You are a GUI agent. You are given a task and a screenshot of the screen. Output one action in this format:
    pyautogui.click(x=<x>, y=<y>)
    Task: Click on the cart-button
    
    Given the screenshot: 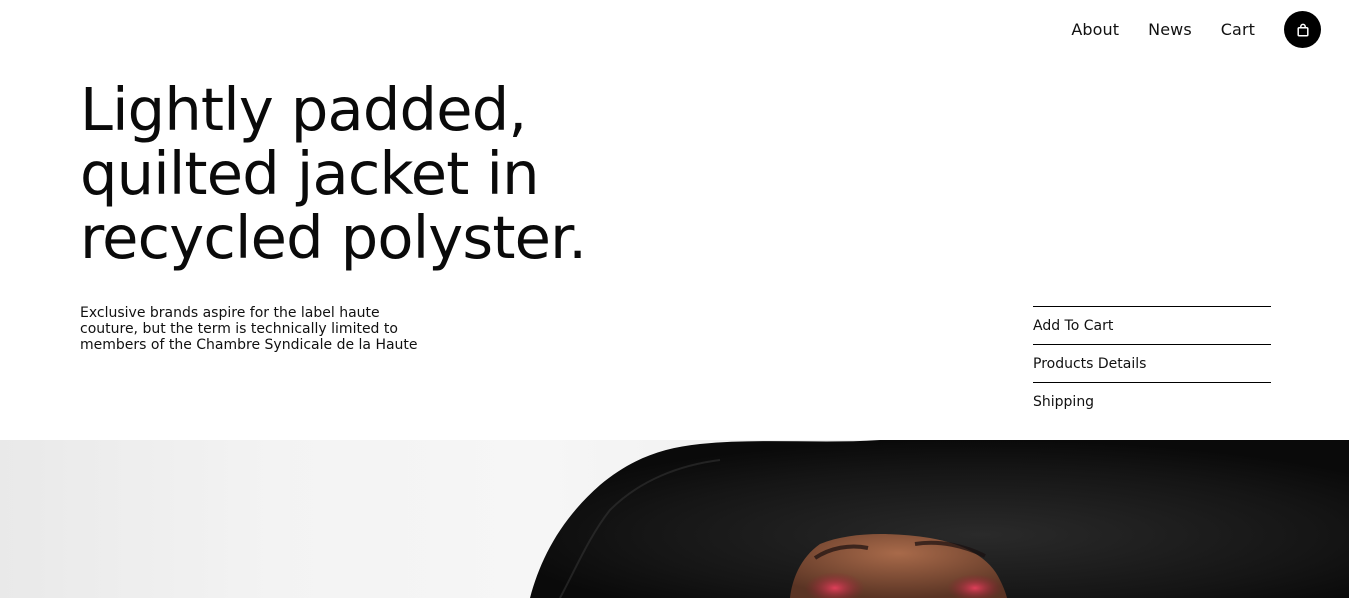 What is the action you would take?
    pyautogui.click(x=1302, y=29)
    